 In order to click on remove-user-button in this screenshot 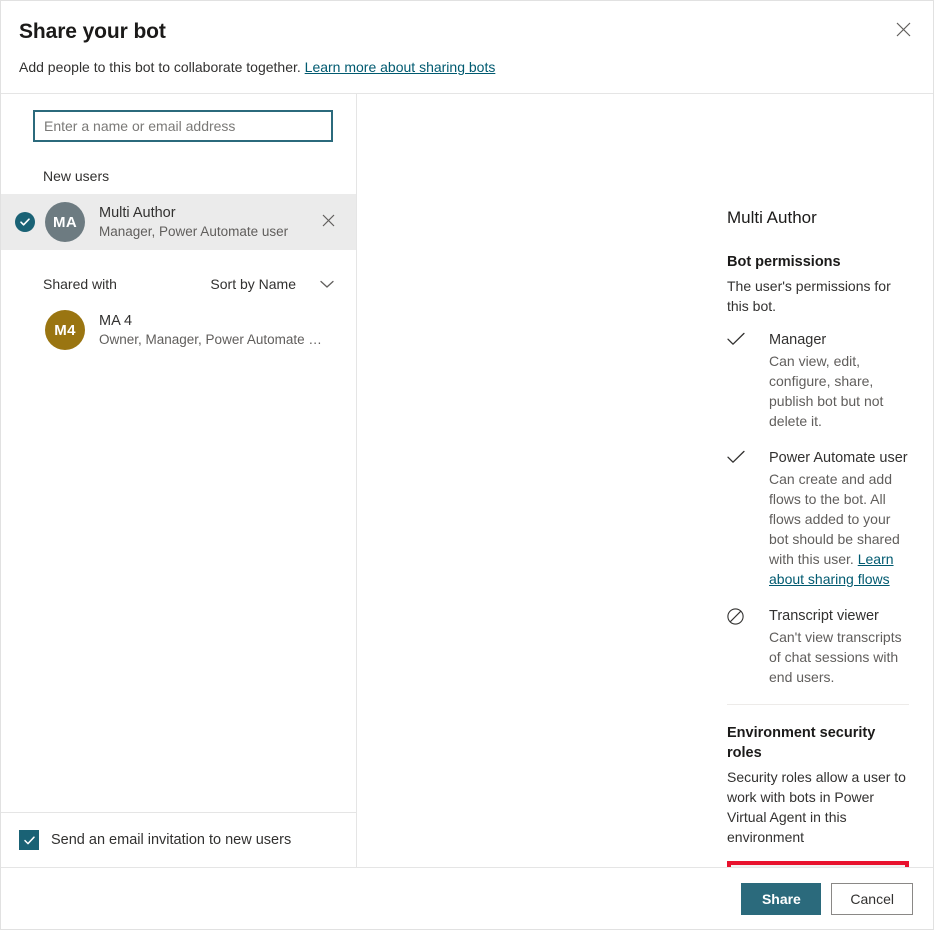, I will do `click(328, 222)`.